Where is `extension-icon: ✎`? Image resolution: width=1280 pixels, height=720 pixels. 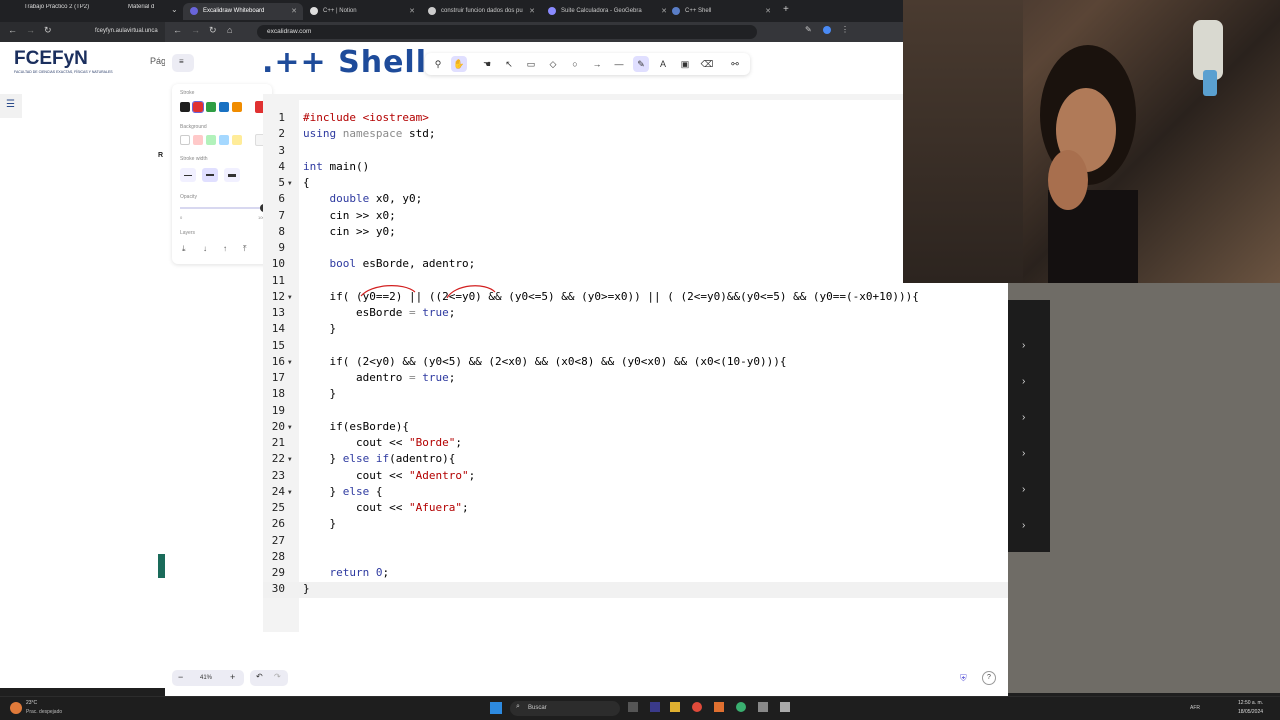
extension-icon: ✎ is located at coordinates (808, 29).